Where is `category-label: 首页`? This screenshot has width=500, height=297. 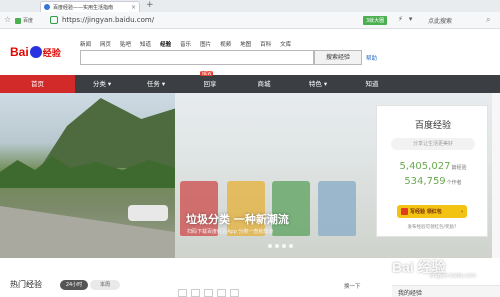 category-label: 首页 is located at coordinates (37, 84).